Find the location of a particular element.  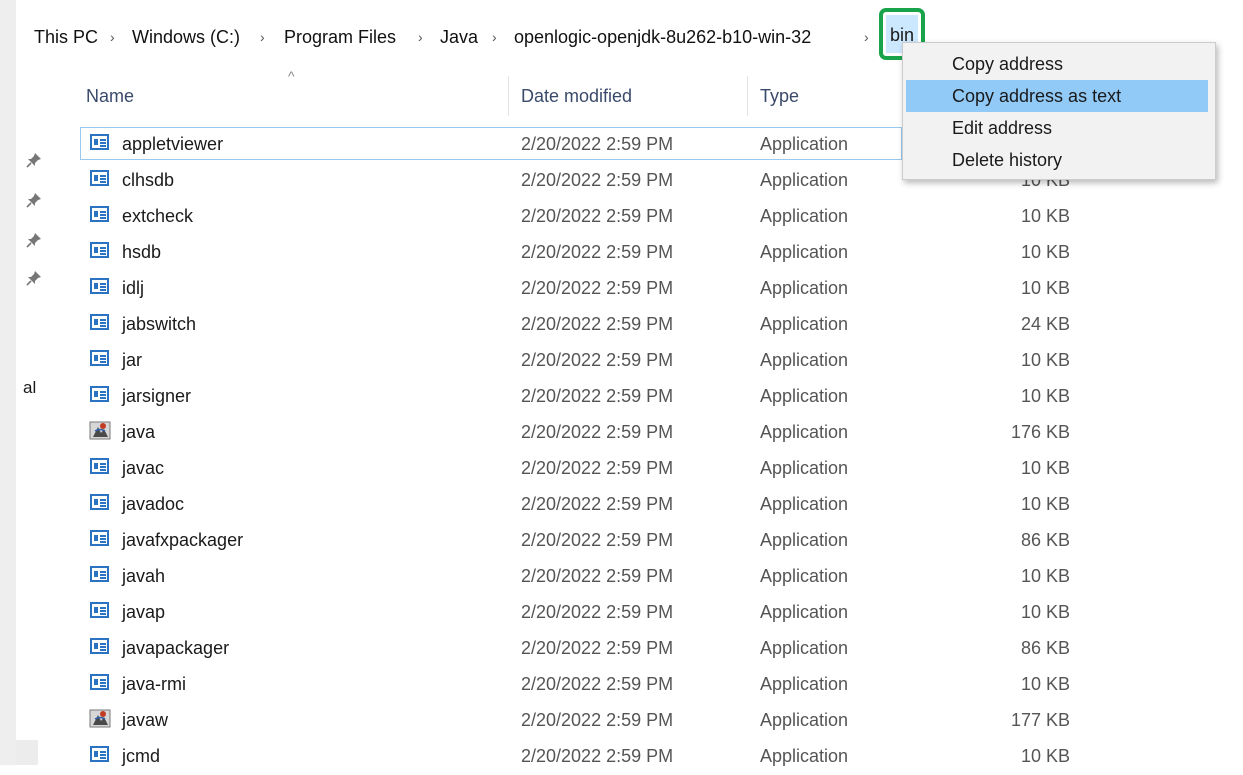

file-name: jcmd is located at coordinates (141, 756).